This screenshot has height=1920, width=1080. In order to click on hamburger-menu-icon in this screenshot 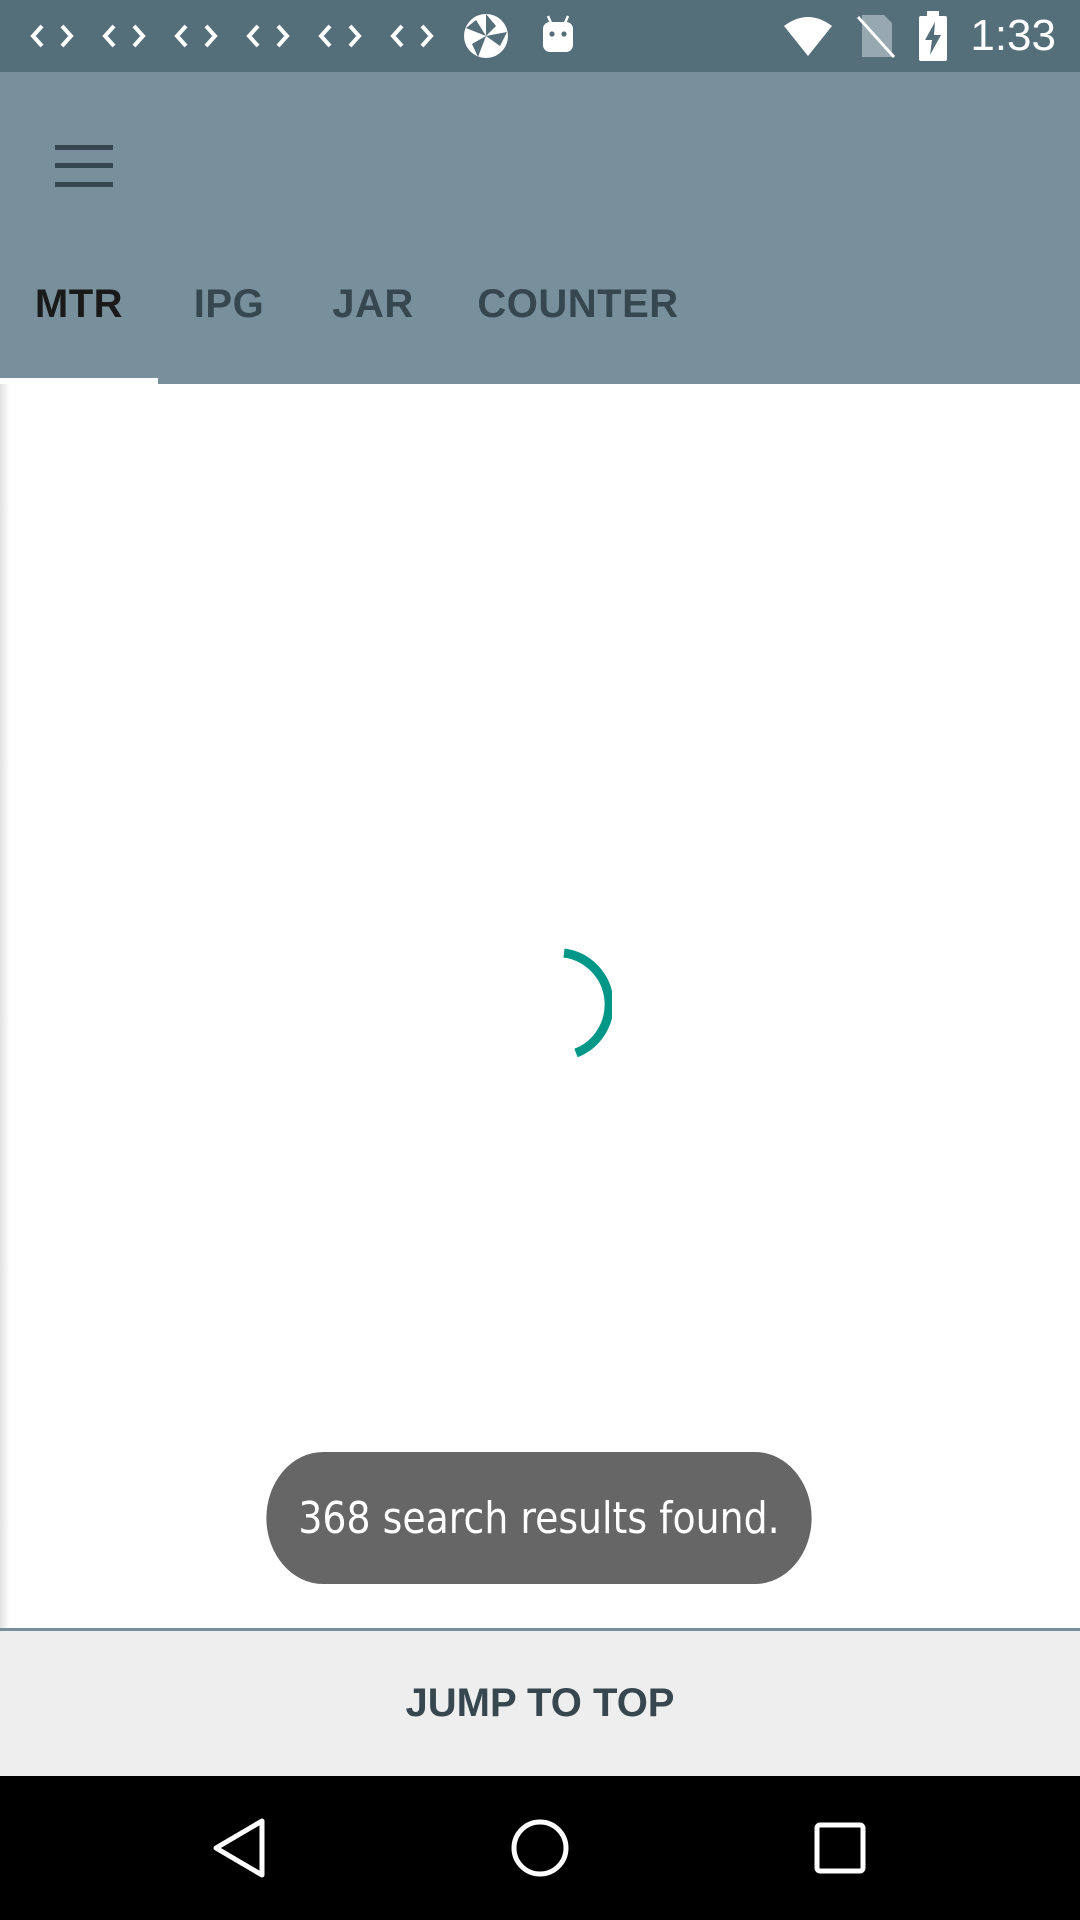, I will do `click(84, 166)`.